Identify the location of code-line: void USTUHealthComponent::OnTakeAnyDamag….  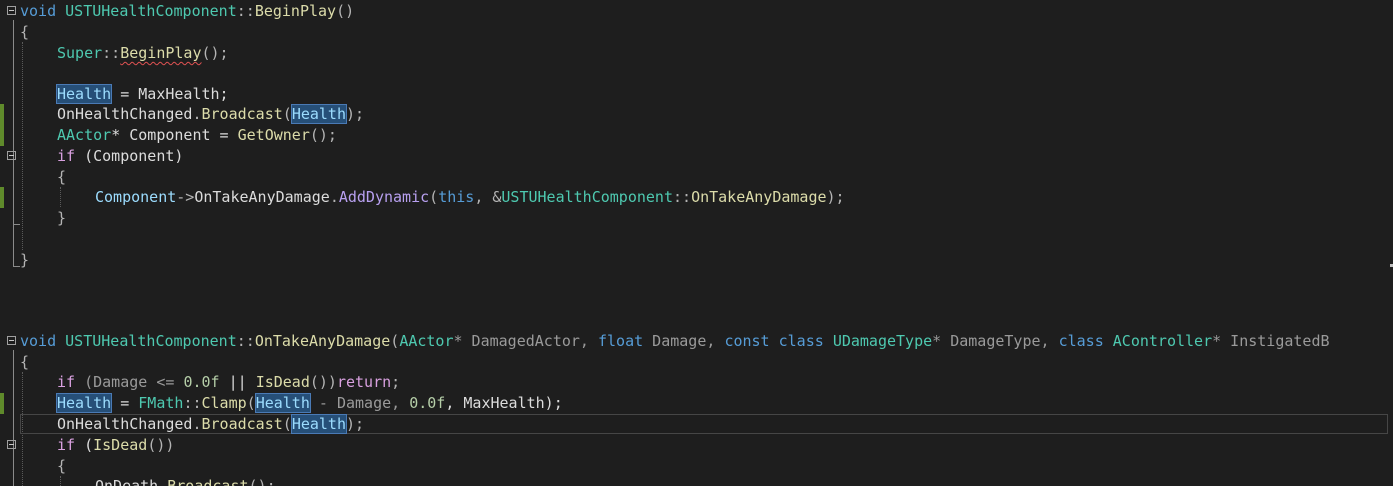
(696, 341).